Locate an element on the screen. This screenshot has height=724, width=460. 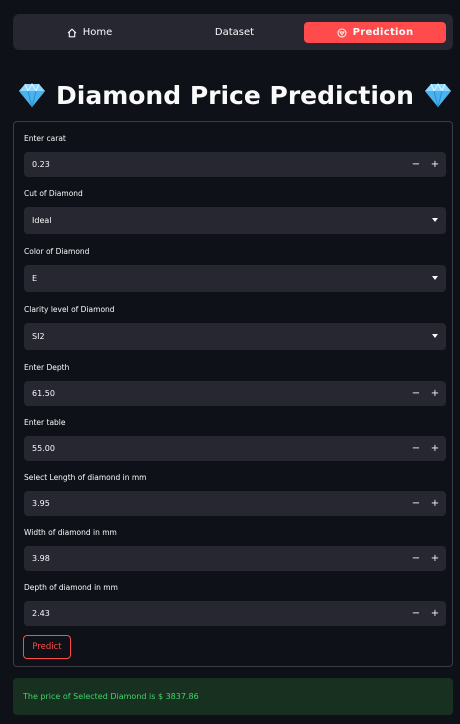
width-input: 3.98 − + is located at coordinates (235, 558).